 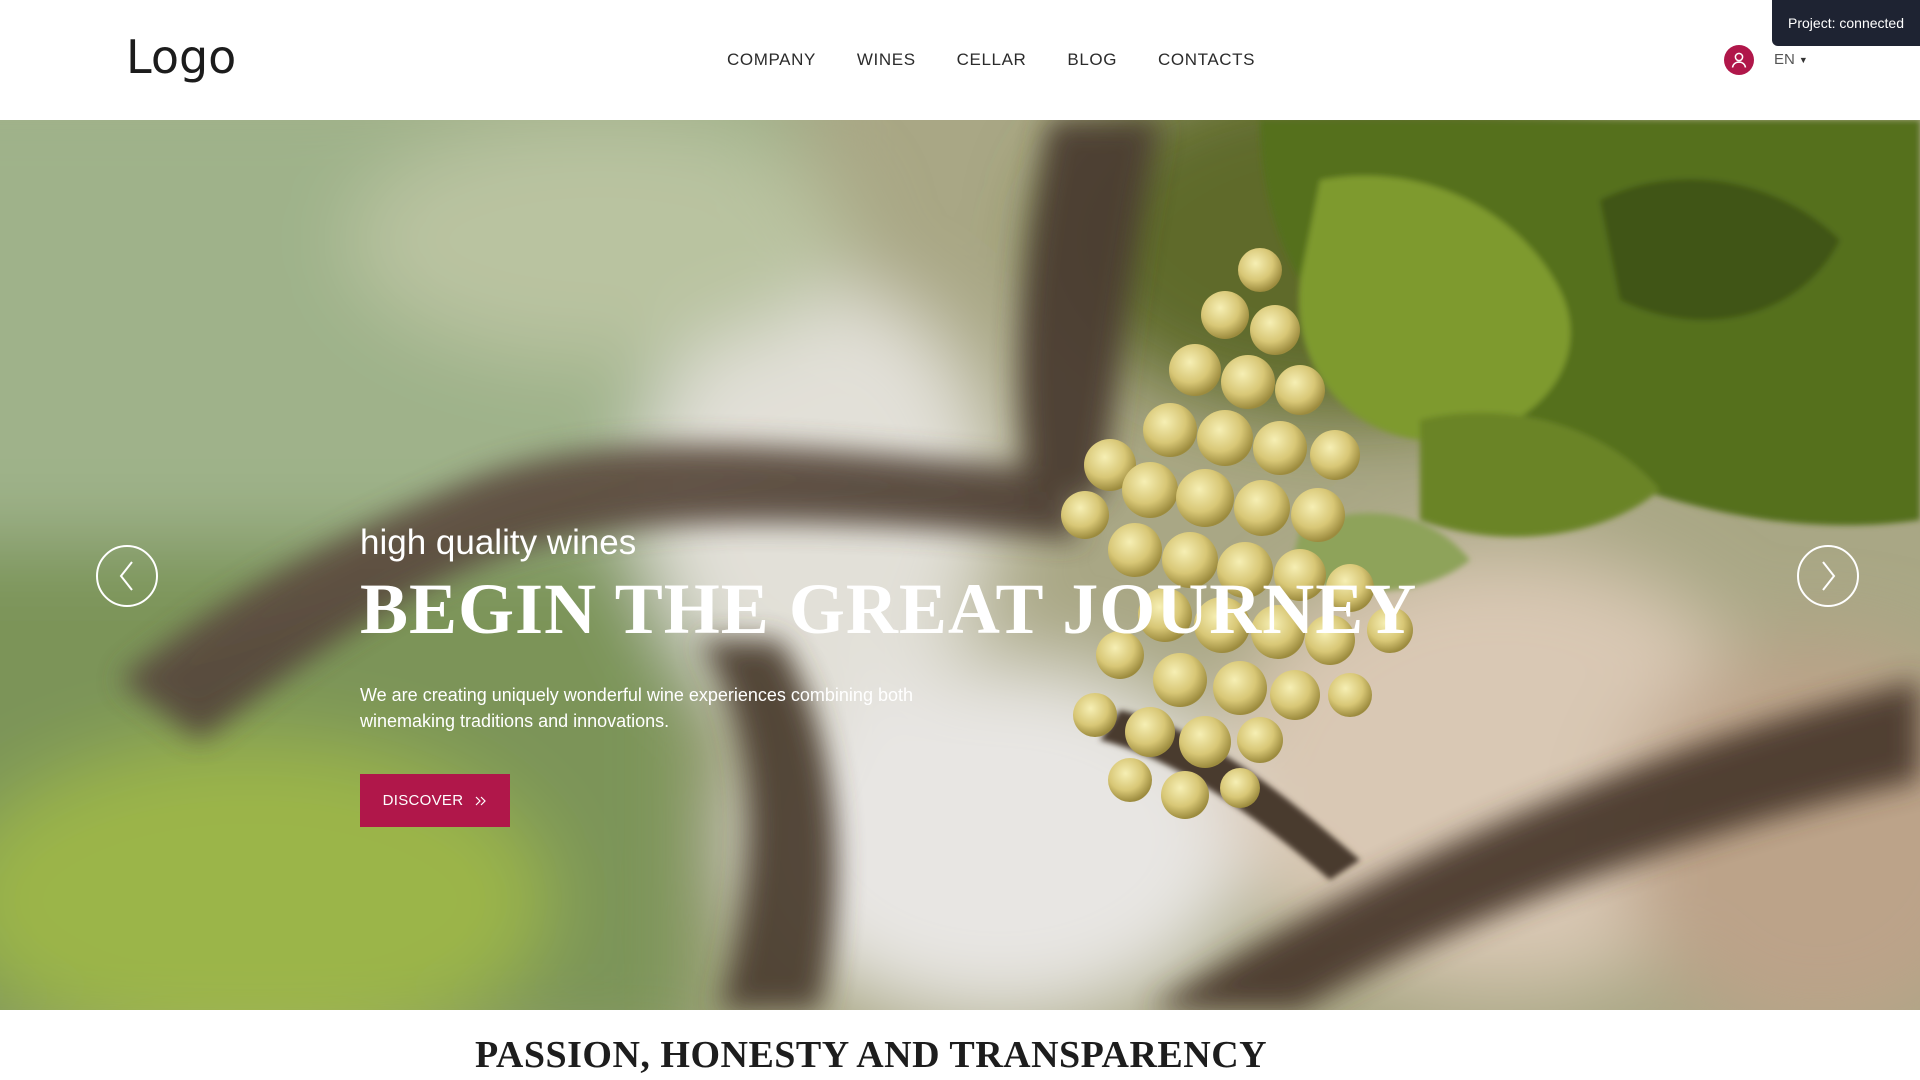 I want to click on discover-button-label: DISCOVER, so click(x=423, y=800).